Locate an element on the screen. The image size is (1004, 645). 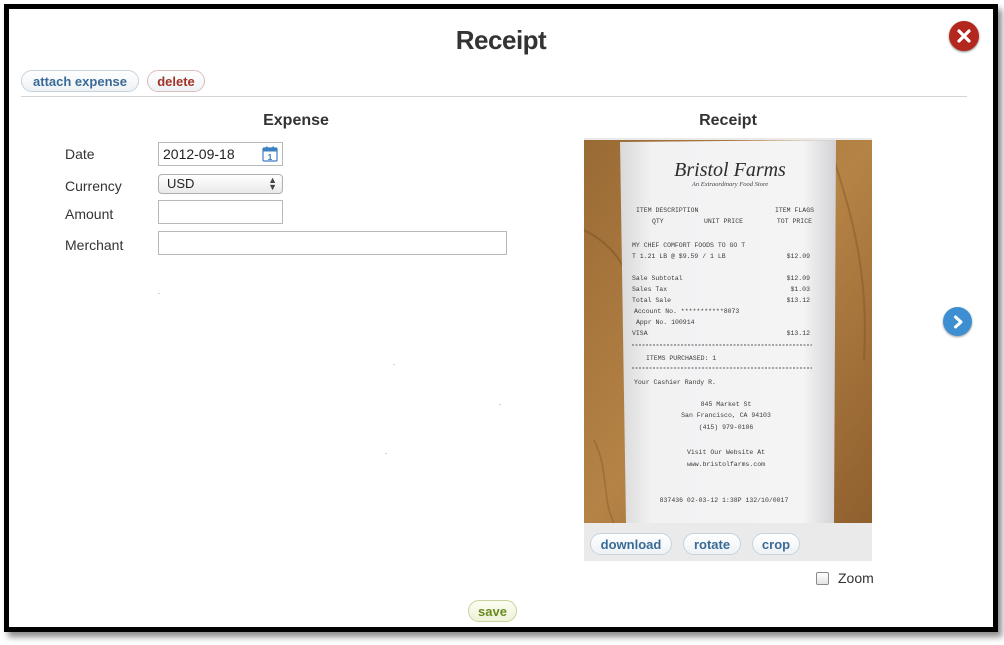
receipt-appr-no: Appr No. 100914 is located at coordinates (665, 322).